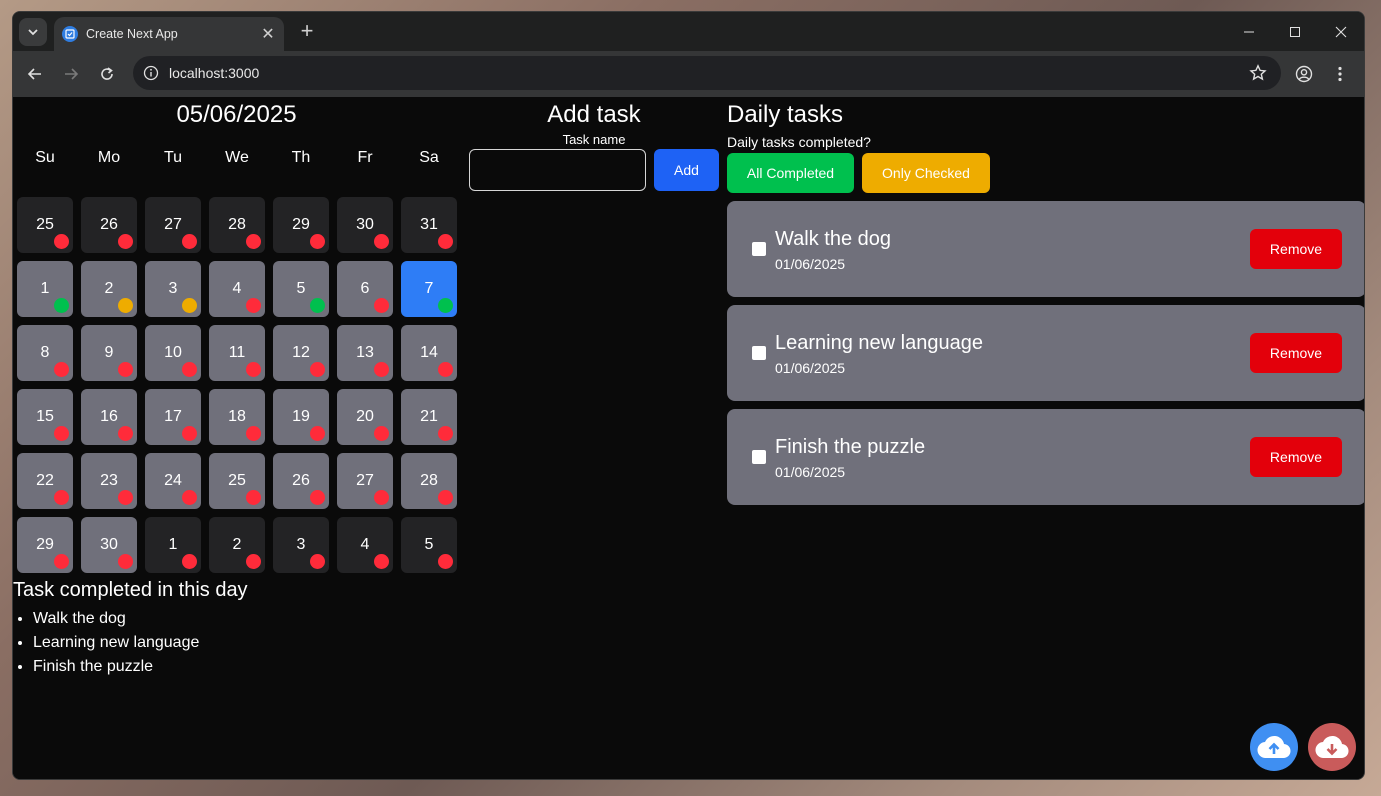 The image size is (1381, 796). I want to click on calendar-day: 16, so click(109, 417).